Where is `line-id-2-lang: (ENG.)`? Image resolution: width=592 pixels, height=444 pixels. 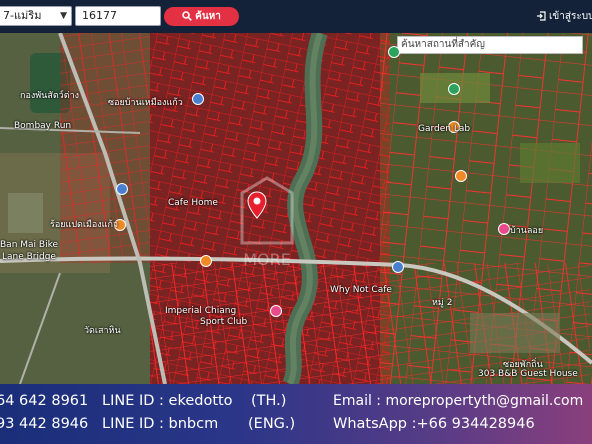 line-id-2-lang: (ENG.) is located at coordinates (272, 424).